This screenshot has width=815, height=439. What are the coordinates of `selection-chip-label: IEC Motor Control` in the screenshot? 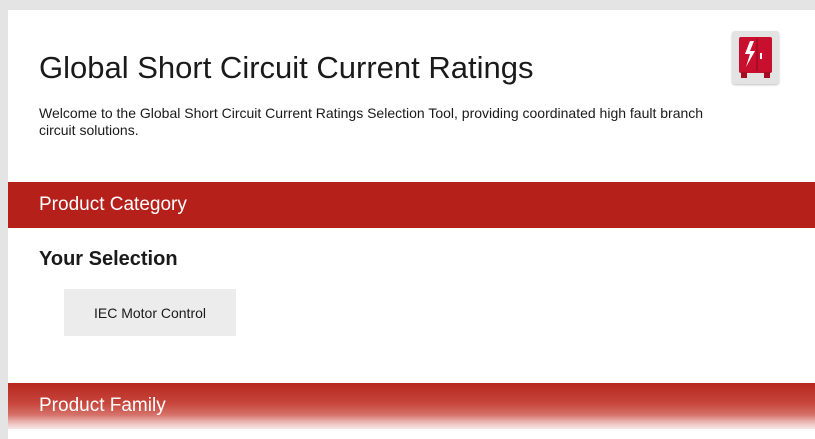 It's located at (150, 312).